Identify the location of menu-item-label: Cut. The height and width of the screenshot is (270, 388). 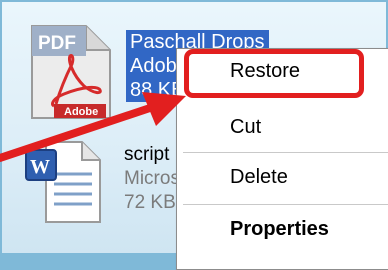
(246, 127).